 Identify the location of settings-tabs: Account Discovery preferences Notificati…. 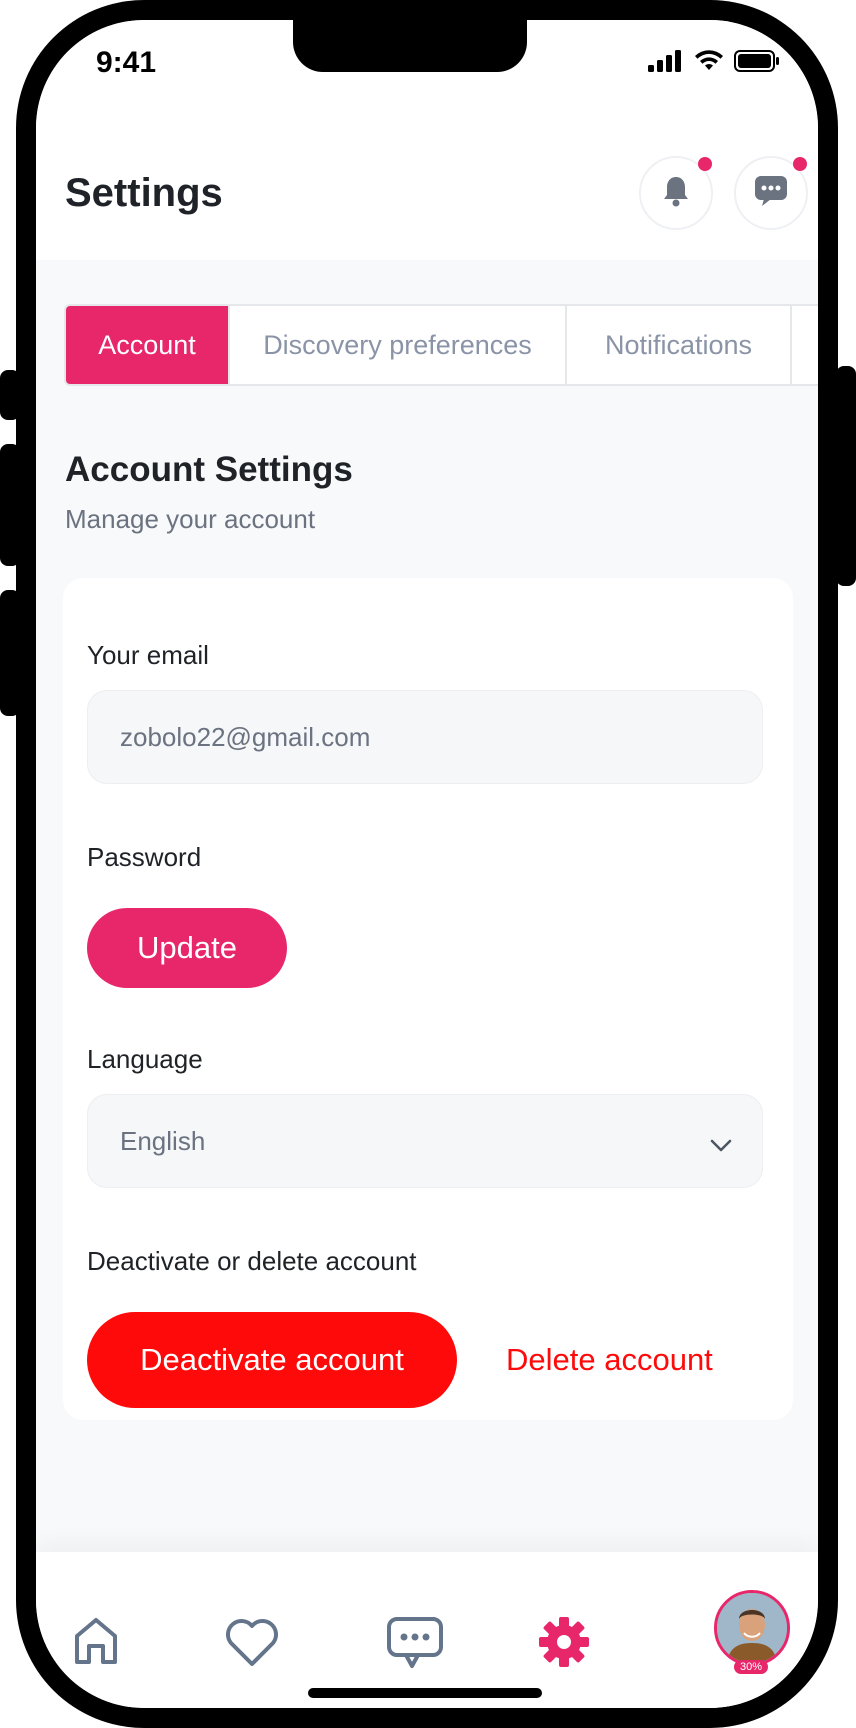
(441, 345).